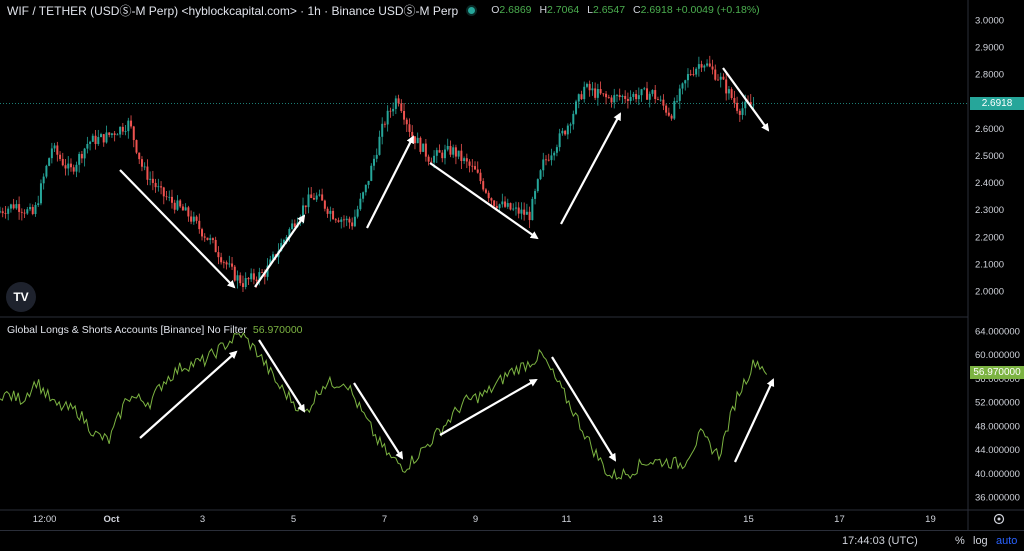 The image size is (1024, 551). Describe the element at coordinates (997, 104) in the screenshot. I see `last-price-tag: 2.6918` at that location.